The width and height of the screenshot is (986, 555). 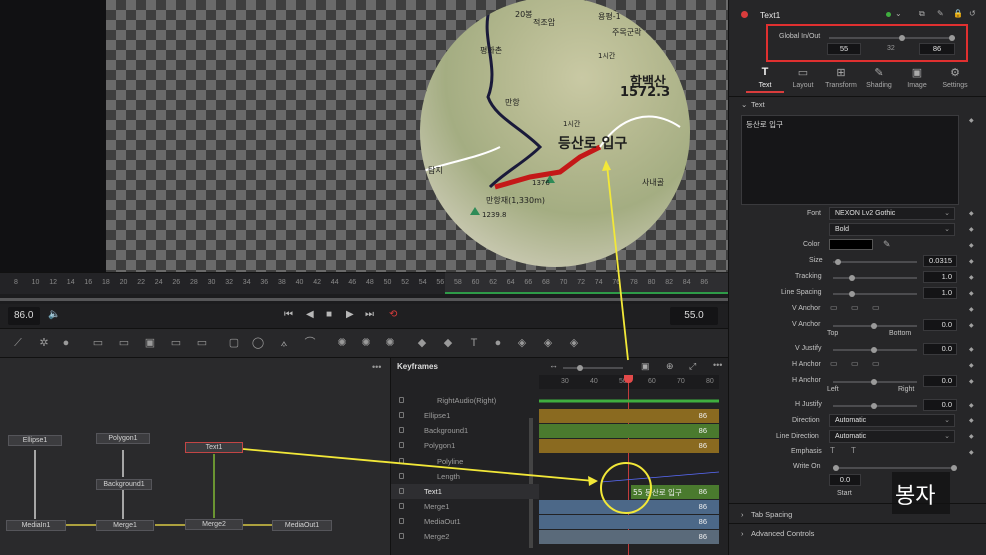 What do you see at coordinates (834, 363) in the screenshot?
I see `align-left-icon: ▭` at bounding box center [834, 363].